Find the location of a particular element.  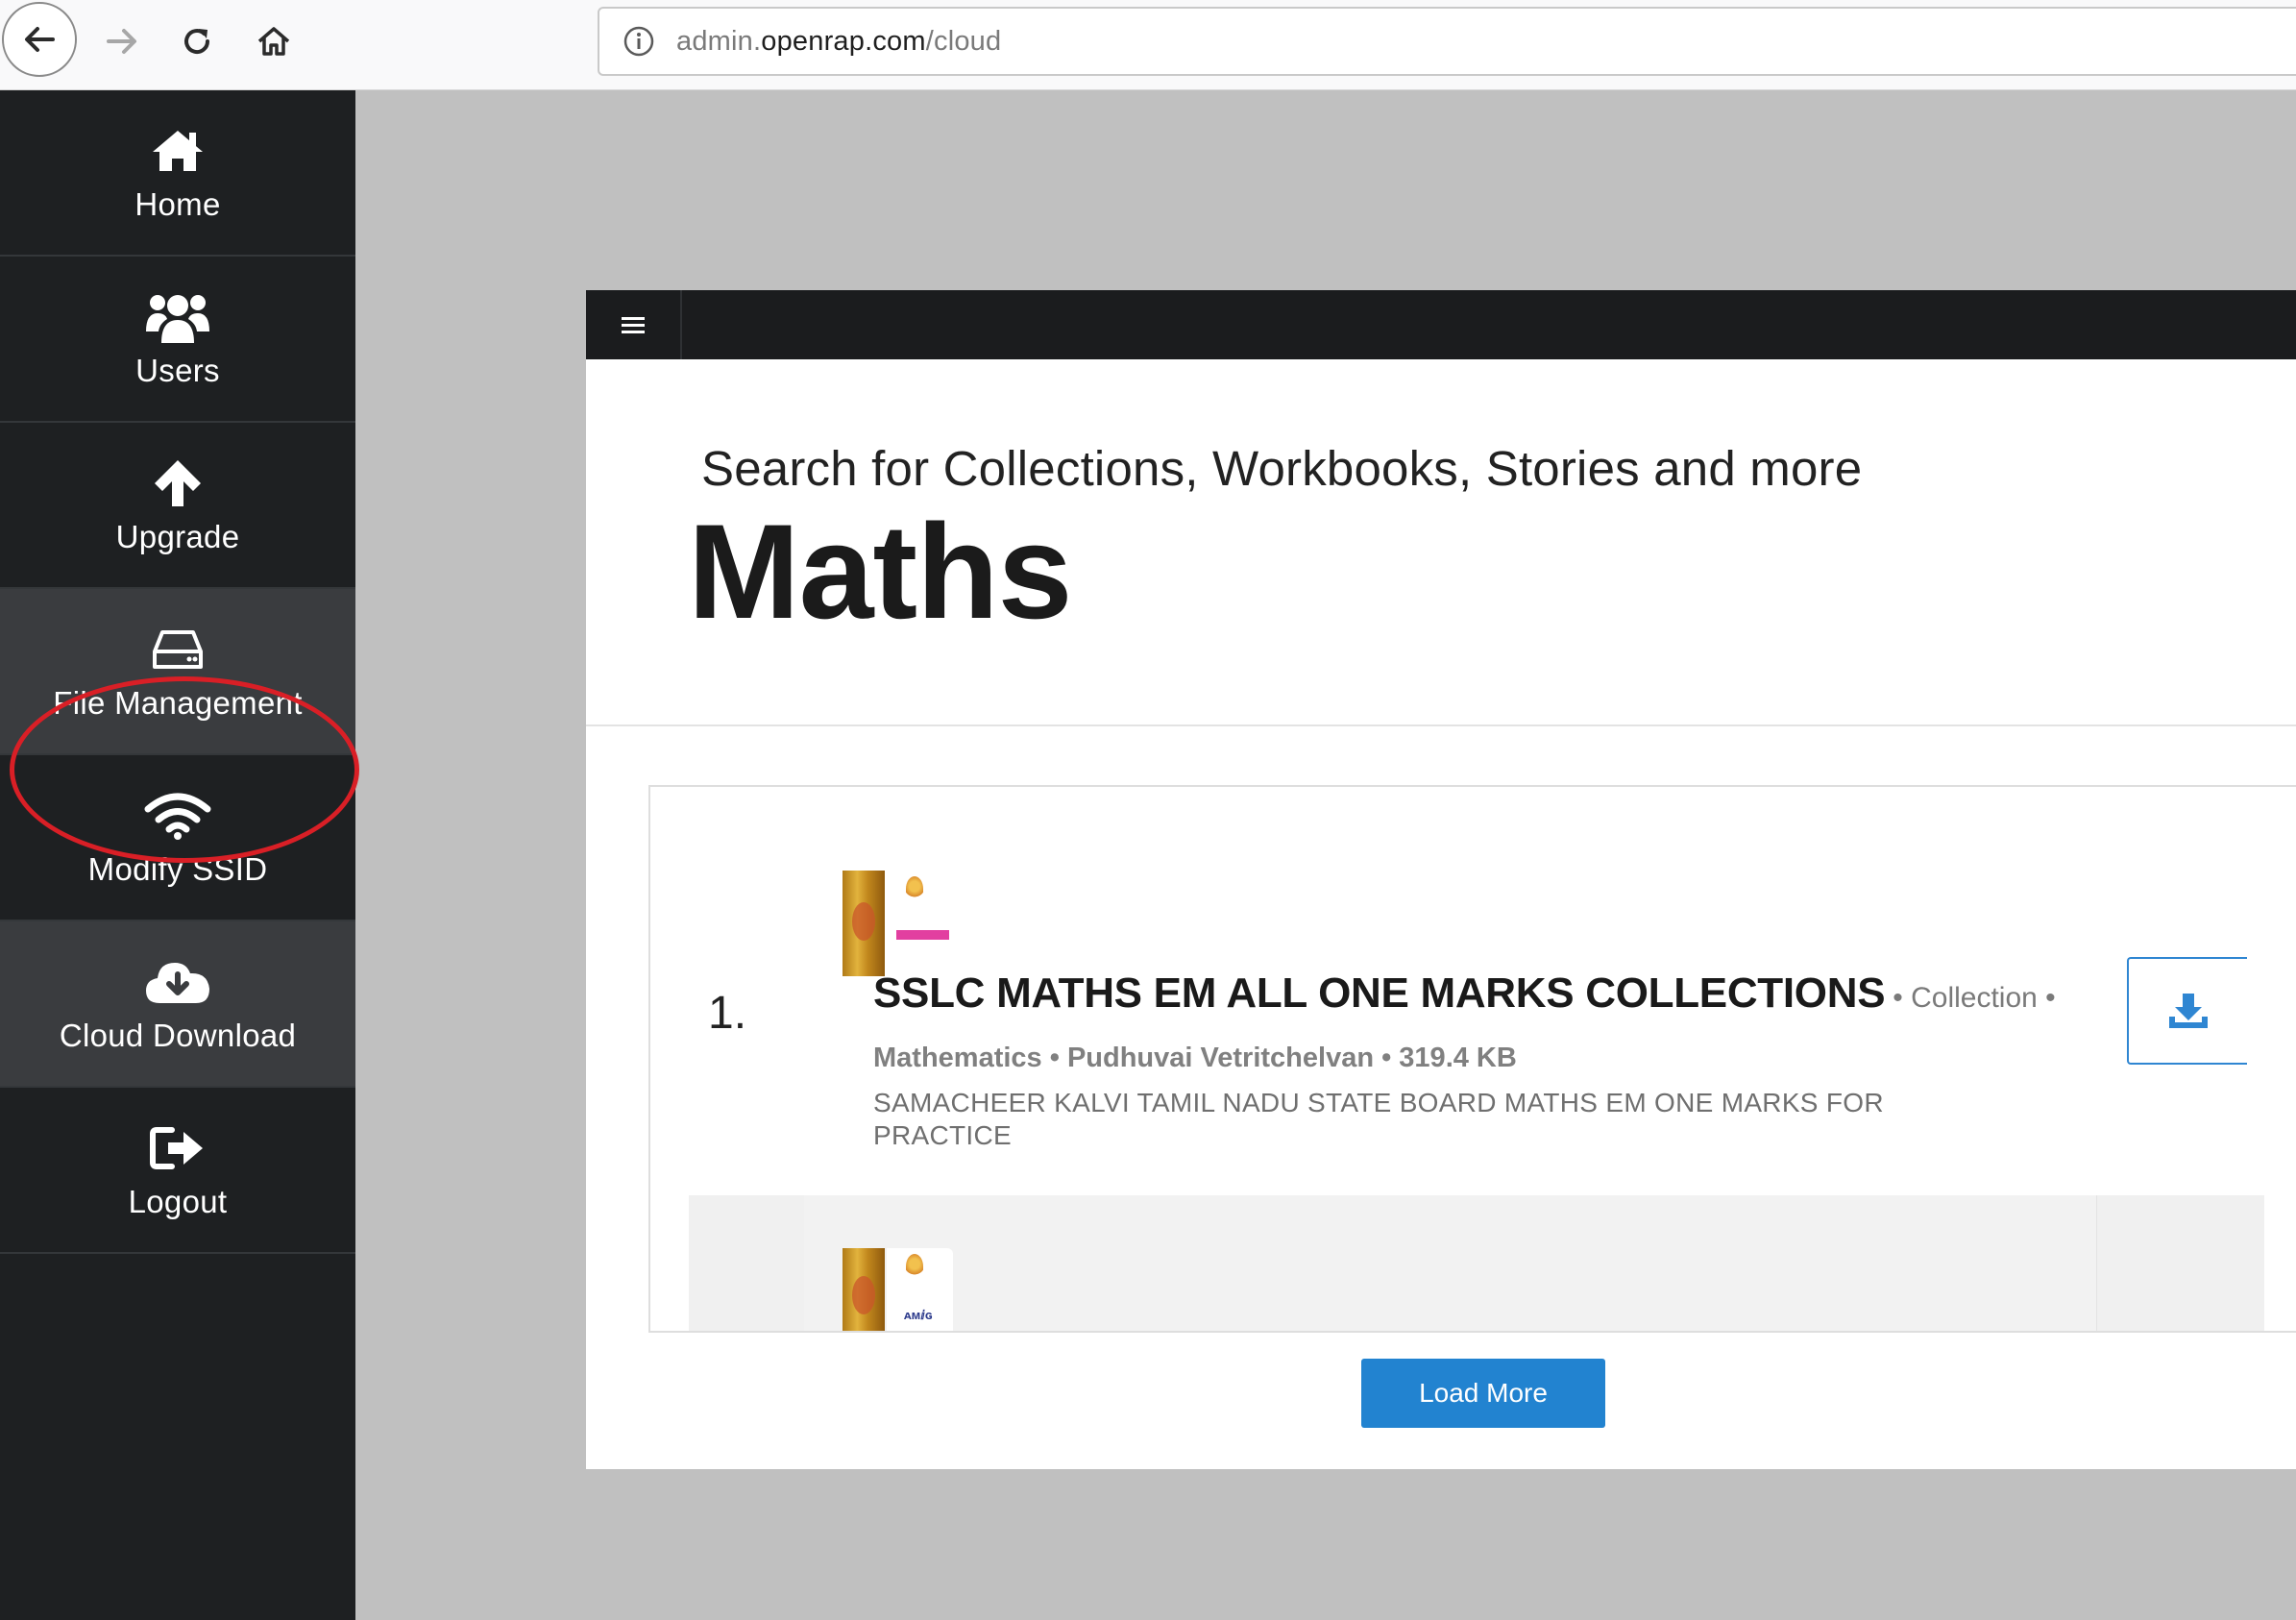

browser-home-button is located at coordinates (273, 41).